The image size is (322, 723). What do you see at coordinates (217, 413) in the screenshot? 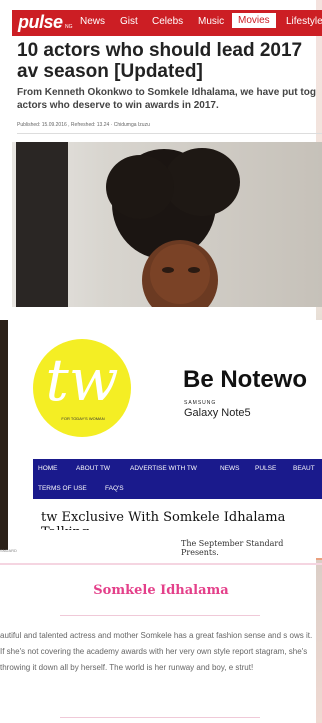
I see `banner-galaxy: Galaxy Note5` at bounding box center [217, 413].